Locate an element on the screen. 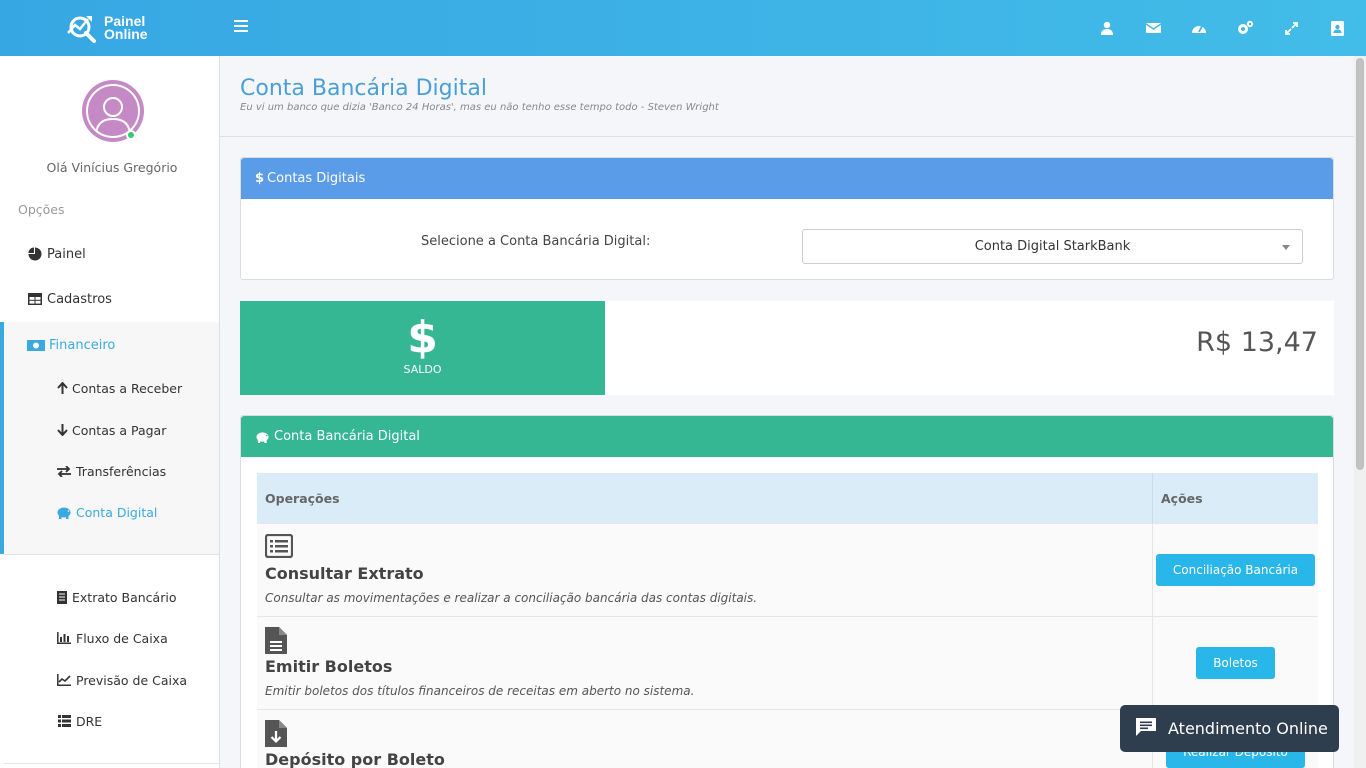 The width and height of the screenshot is (1366, 768). sidebar-item-extrato: Extrato Bancário is located at coordinates (109, 597).